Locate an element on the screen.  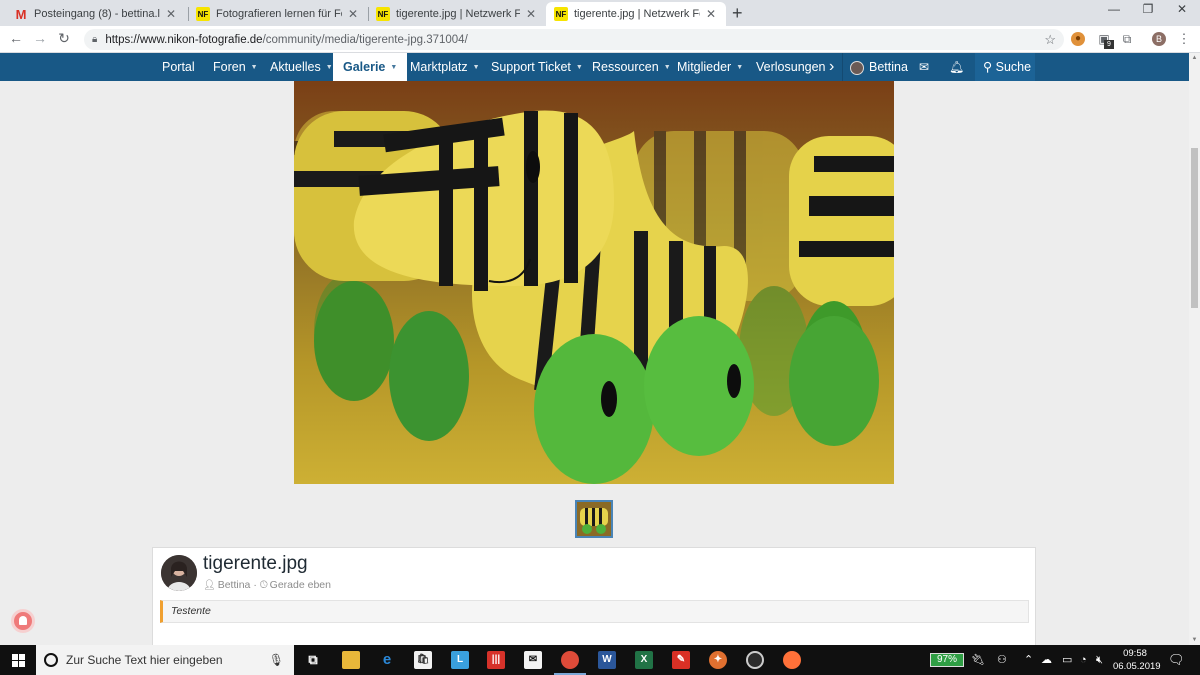
battery-icon: ▭ is located at coordinates (1067, 660).